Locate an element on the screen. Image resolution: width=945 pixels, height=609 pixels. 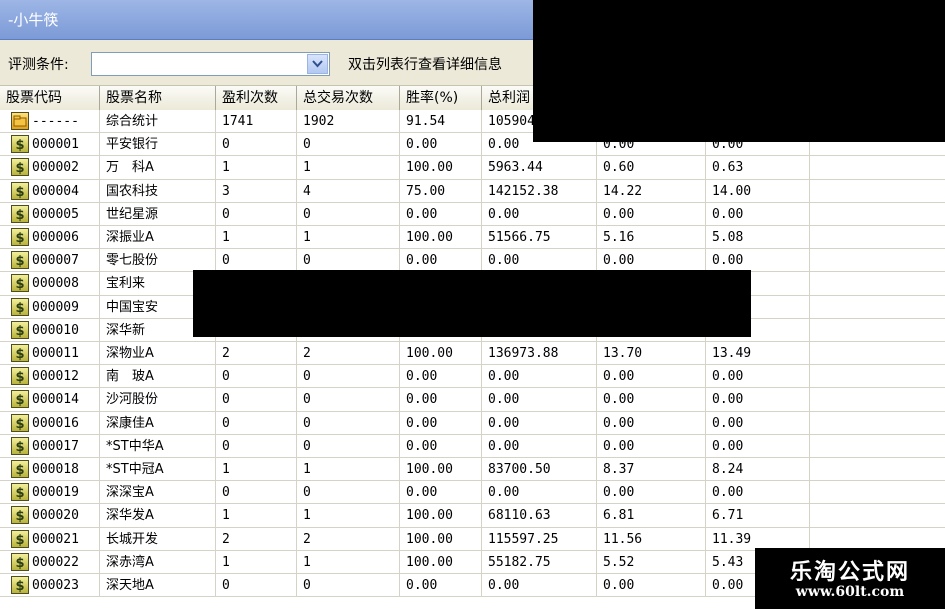
cell-name: 零七股份 is located at coordinates (158, 261).